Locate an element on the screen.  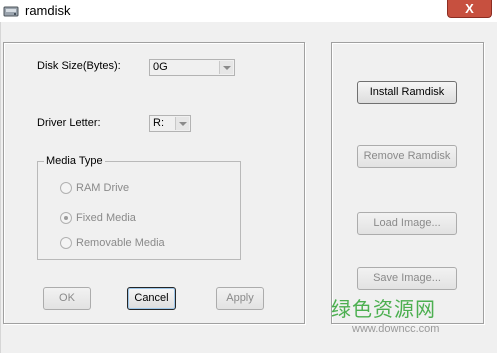
disk-size-select: 0G is located at coordinates (192, 67).